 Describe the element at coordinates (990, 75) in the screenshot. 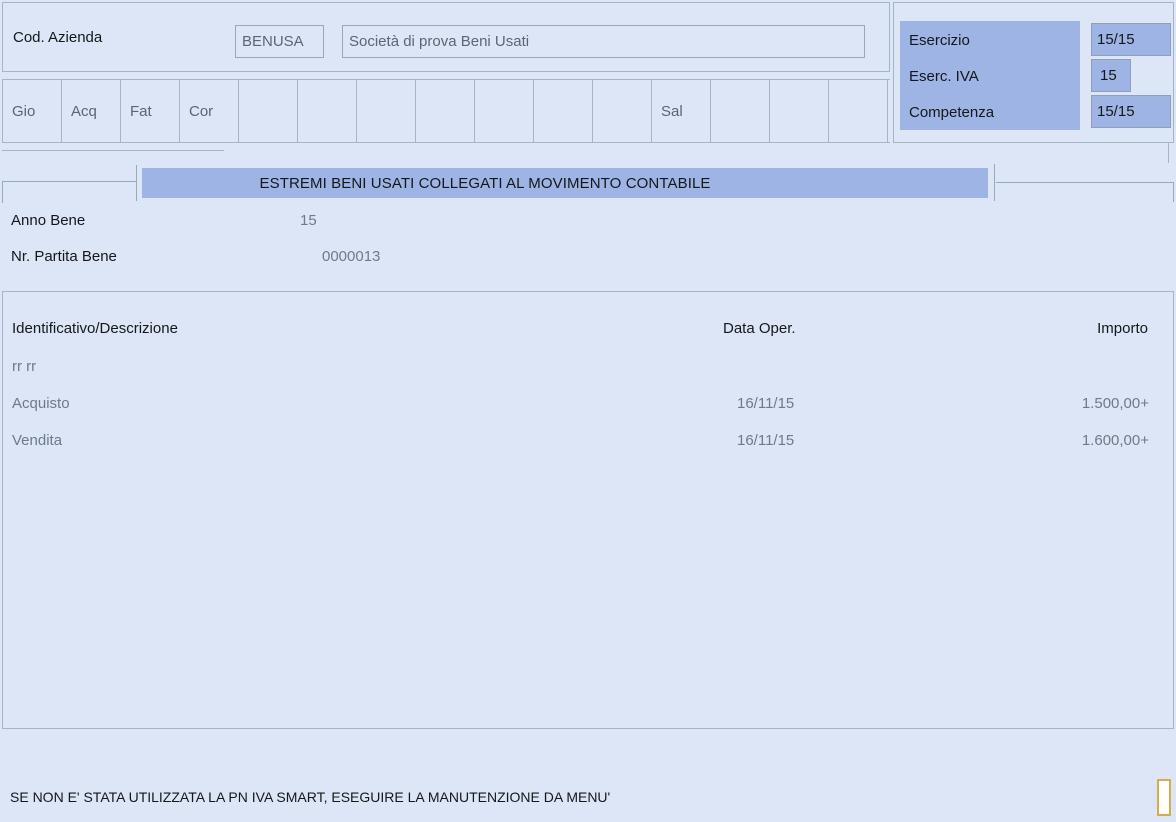

I see `exercise-label-block: Esercizio Eserc. IVA Competenza` at that location.